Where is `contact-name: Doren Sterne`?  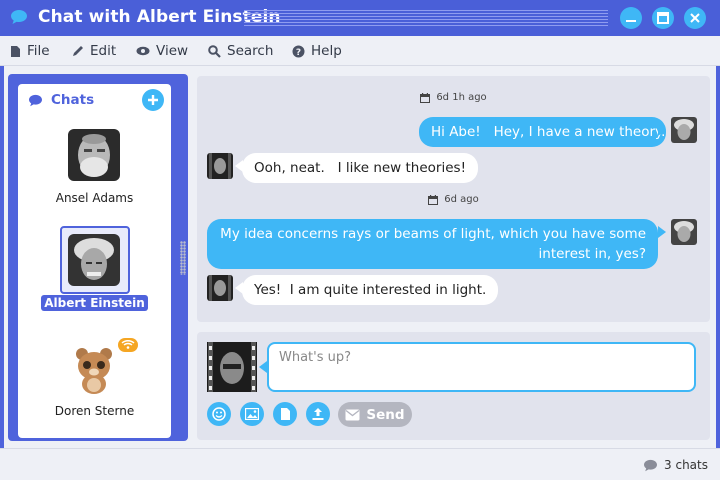
contact-name: Doren Sterne is located at coordinates (94, 411).